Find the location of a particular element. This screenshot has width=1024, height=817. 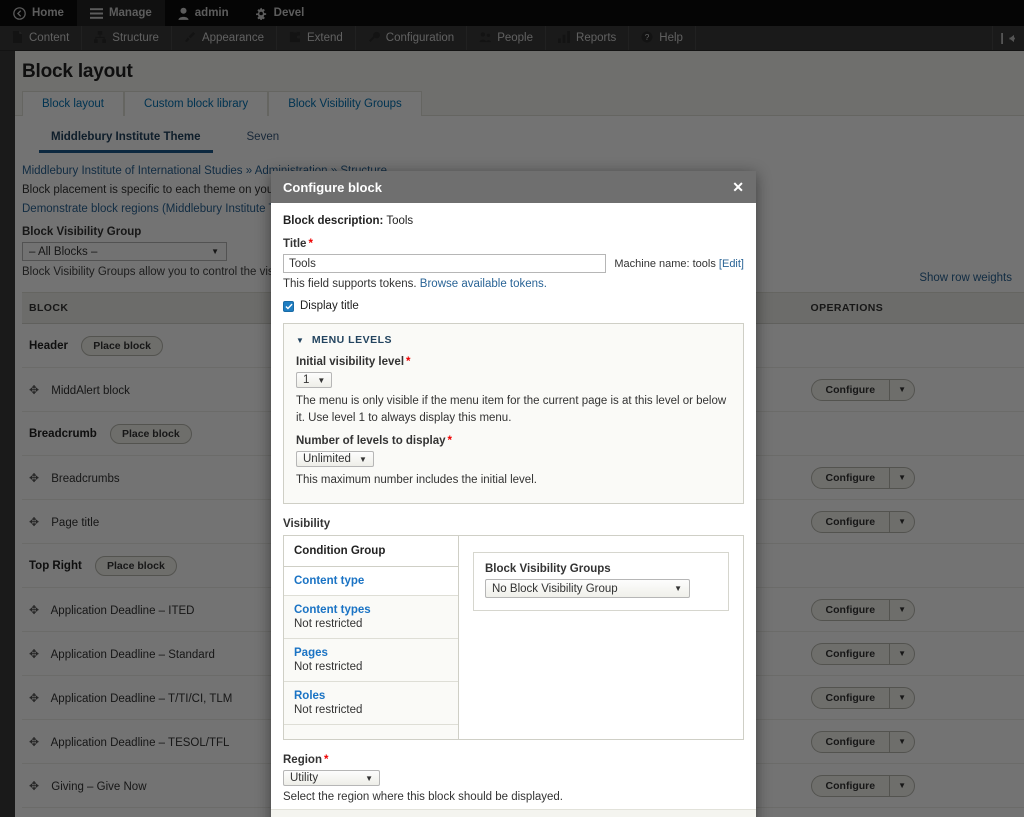

file-icon is located at coordinates (17, 38).